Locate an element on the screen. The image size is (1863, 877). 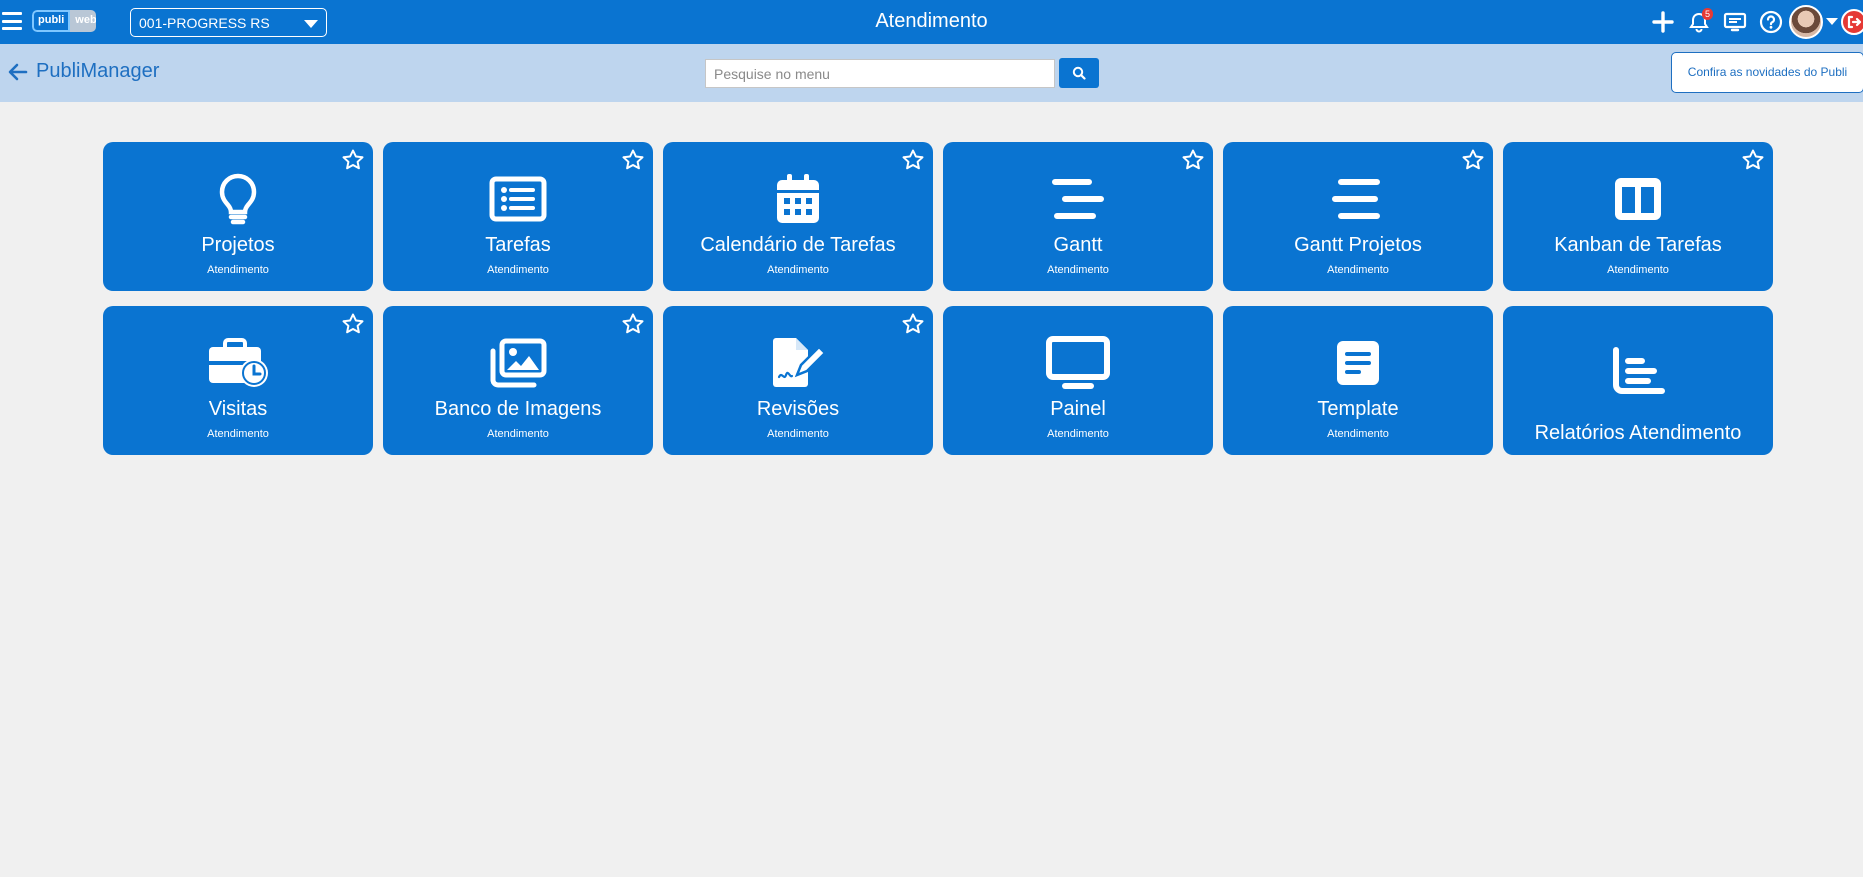
tile-banco-de-imagens: Banco de Imagens Atendimento is located at coordinates (518, 380).